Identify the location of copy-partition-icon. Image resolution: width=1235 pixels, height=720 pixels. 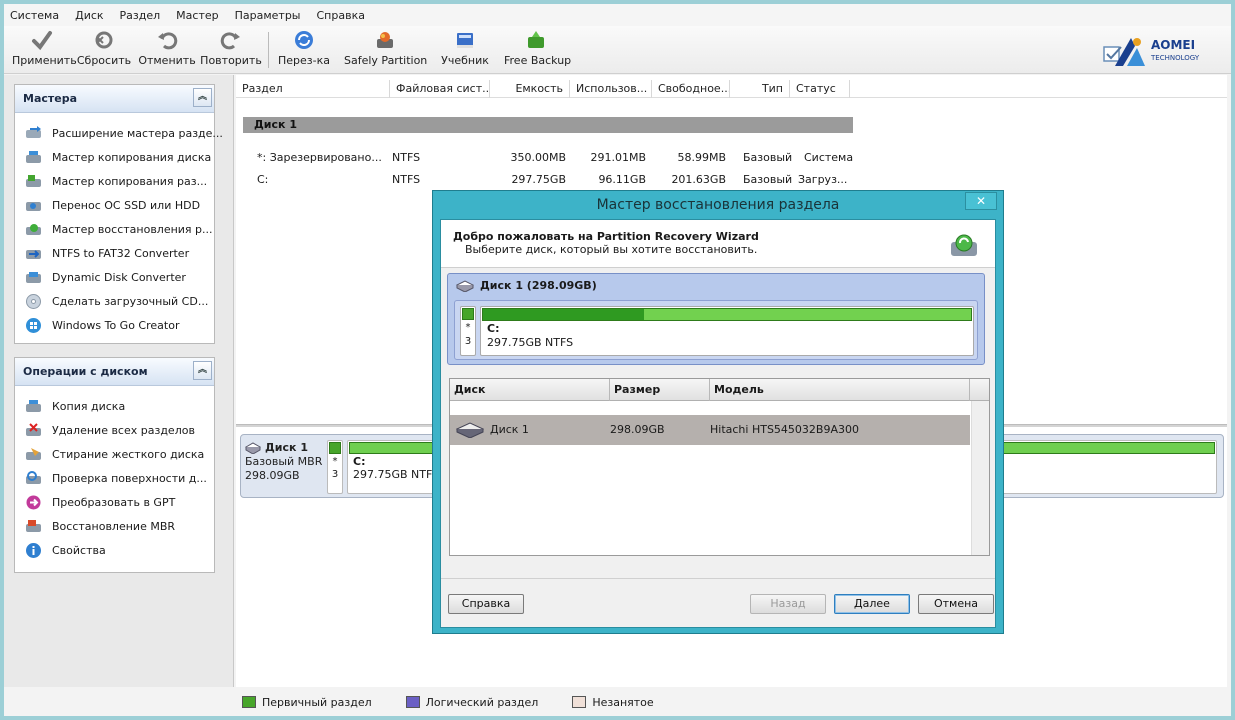
(33, 180).